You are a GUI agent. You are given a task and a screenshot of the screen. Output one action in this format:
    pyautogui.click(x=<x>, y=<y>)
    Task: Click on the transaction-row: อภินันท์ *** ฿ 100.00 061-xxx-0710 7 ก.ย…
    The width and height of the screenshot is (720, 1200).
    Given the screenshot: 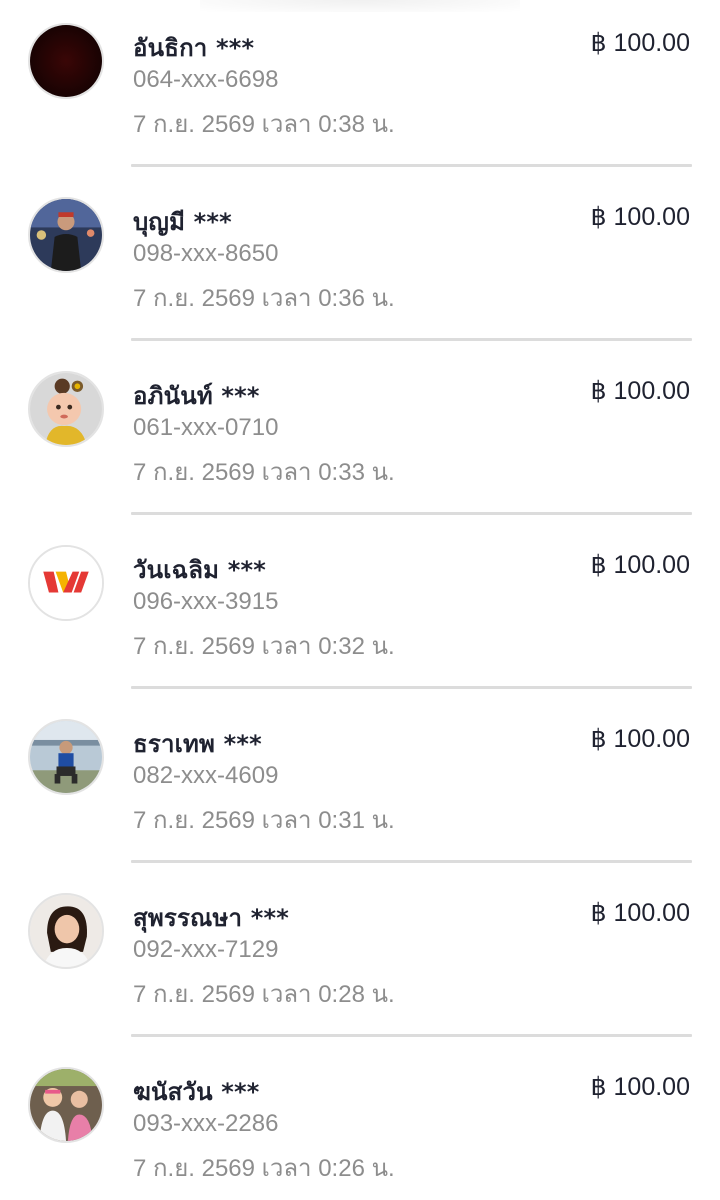 What is the action you would take?
    pyautogui.click(x=360, y=435)
    